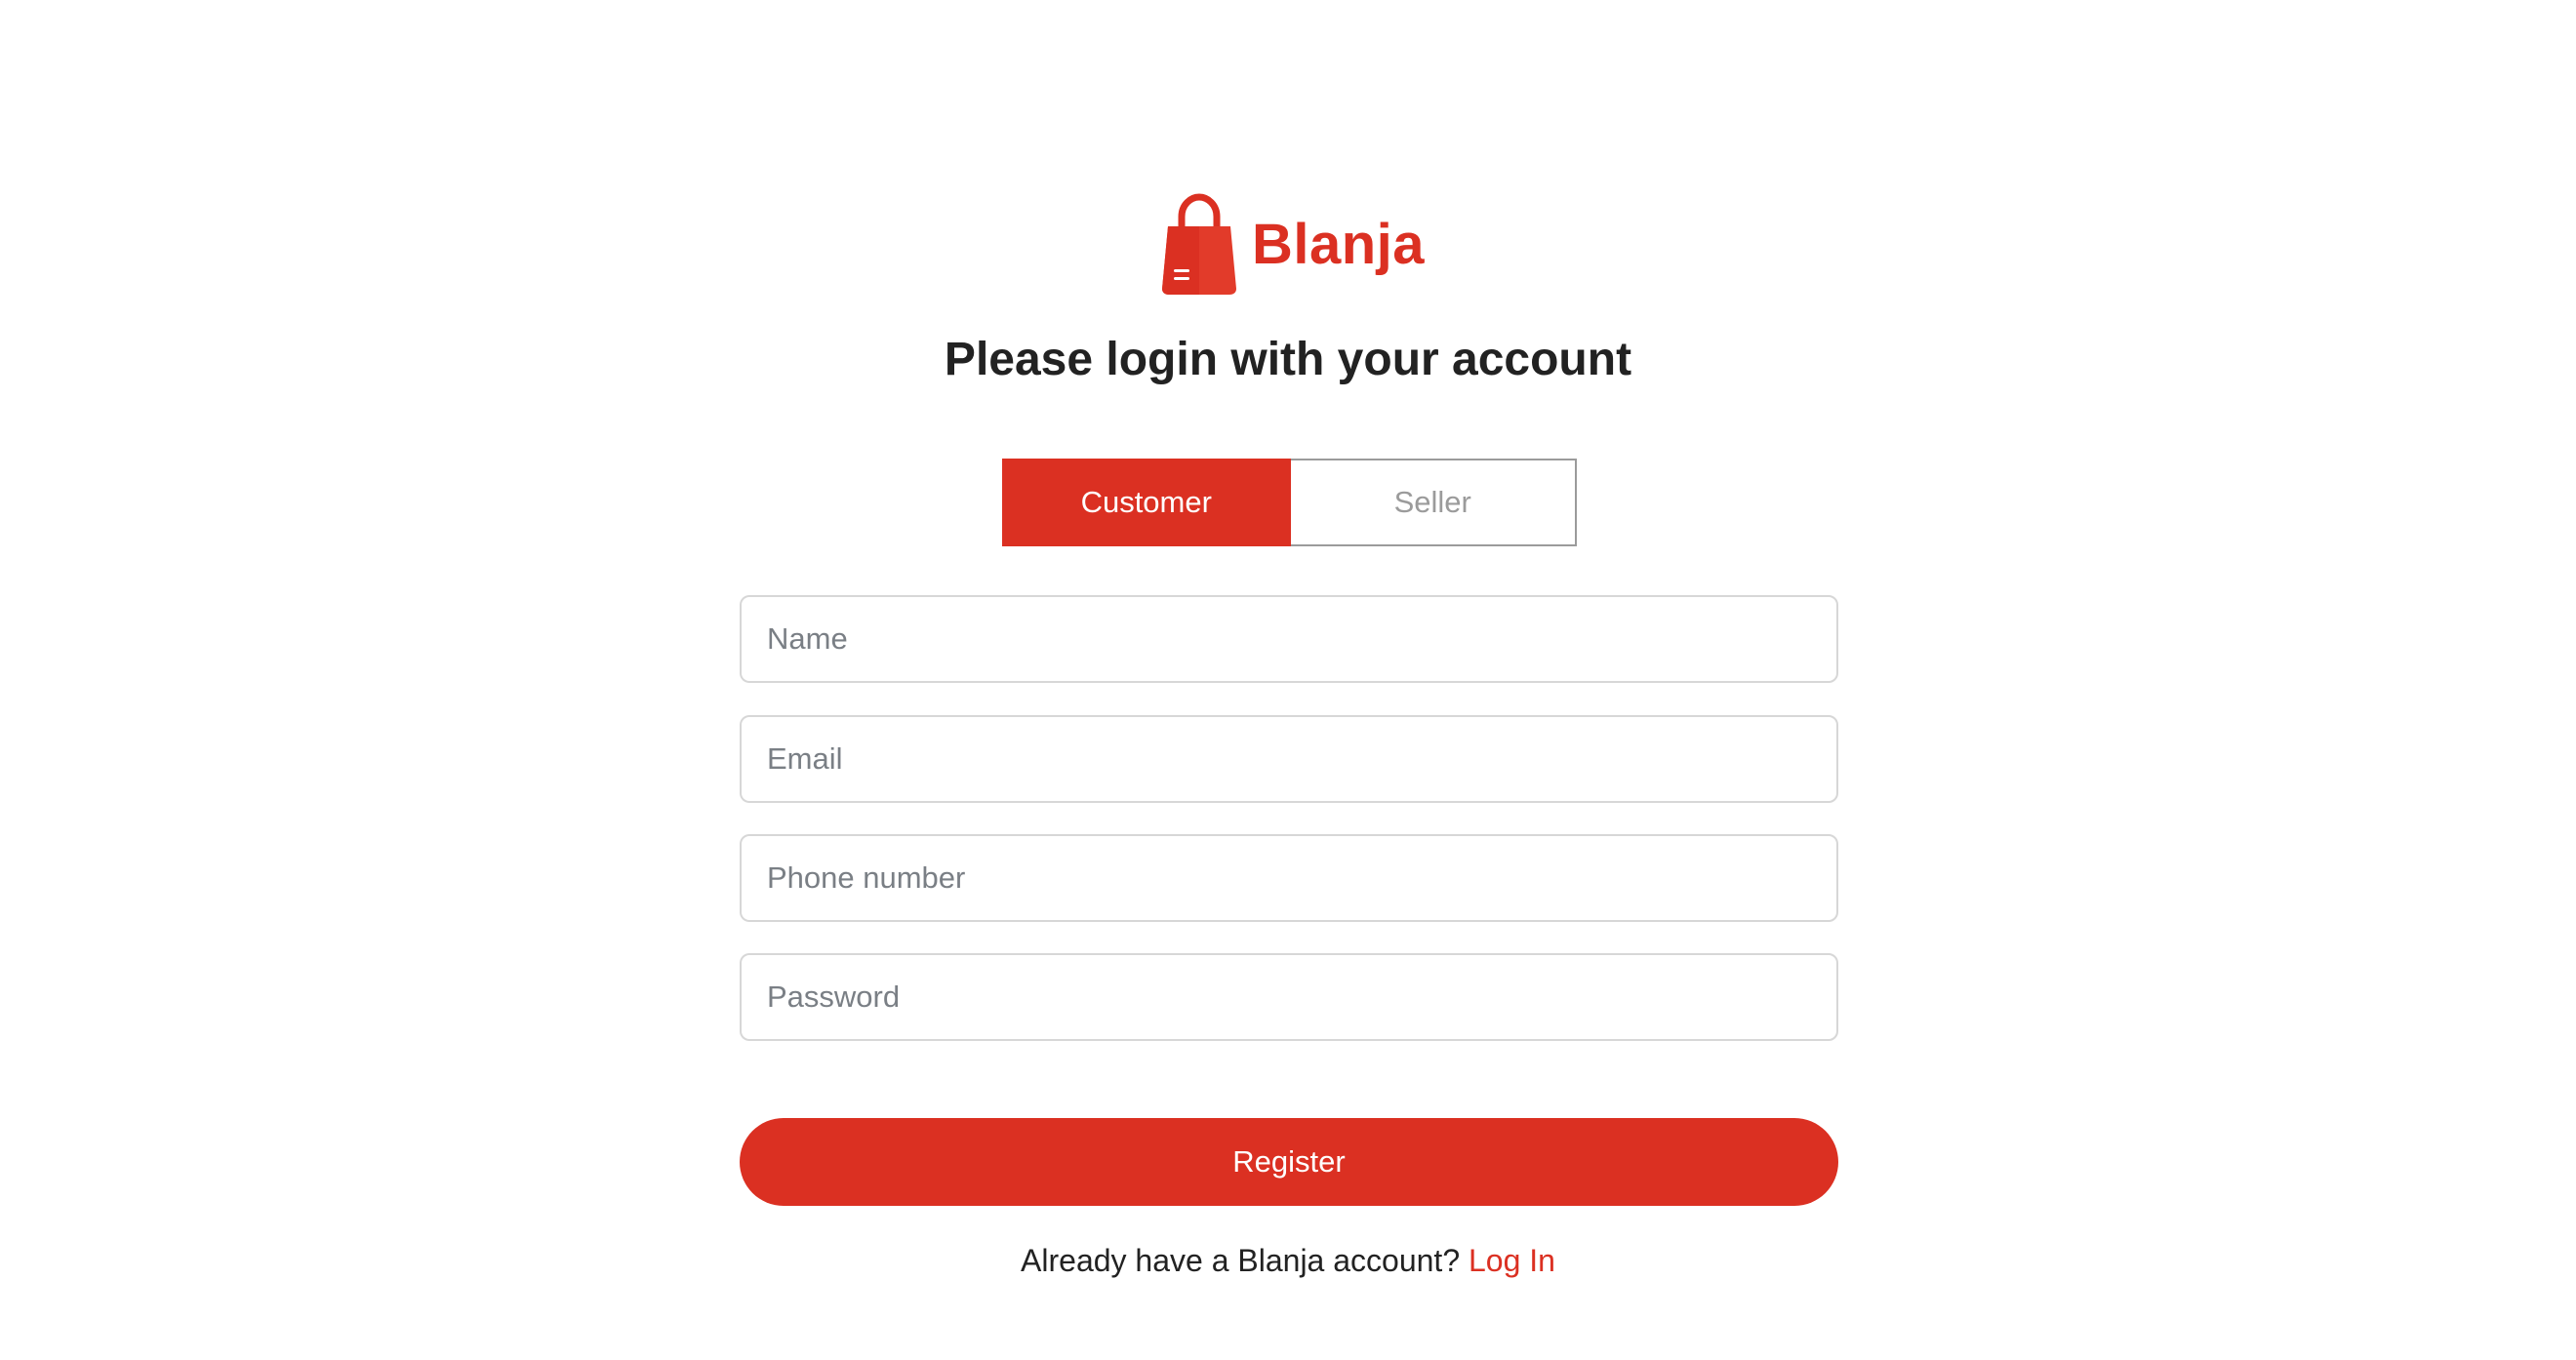  Describe the element at coordinates (1512, 1260) in the screenshot. I see `login-link: Log In` at that location.